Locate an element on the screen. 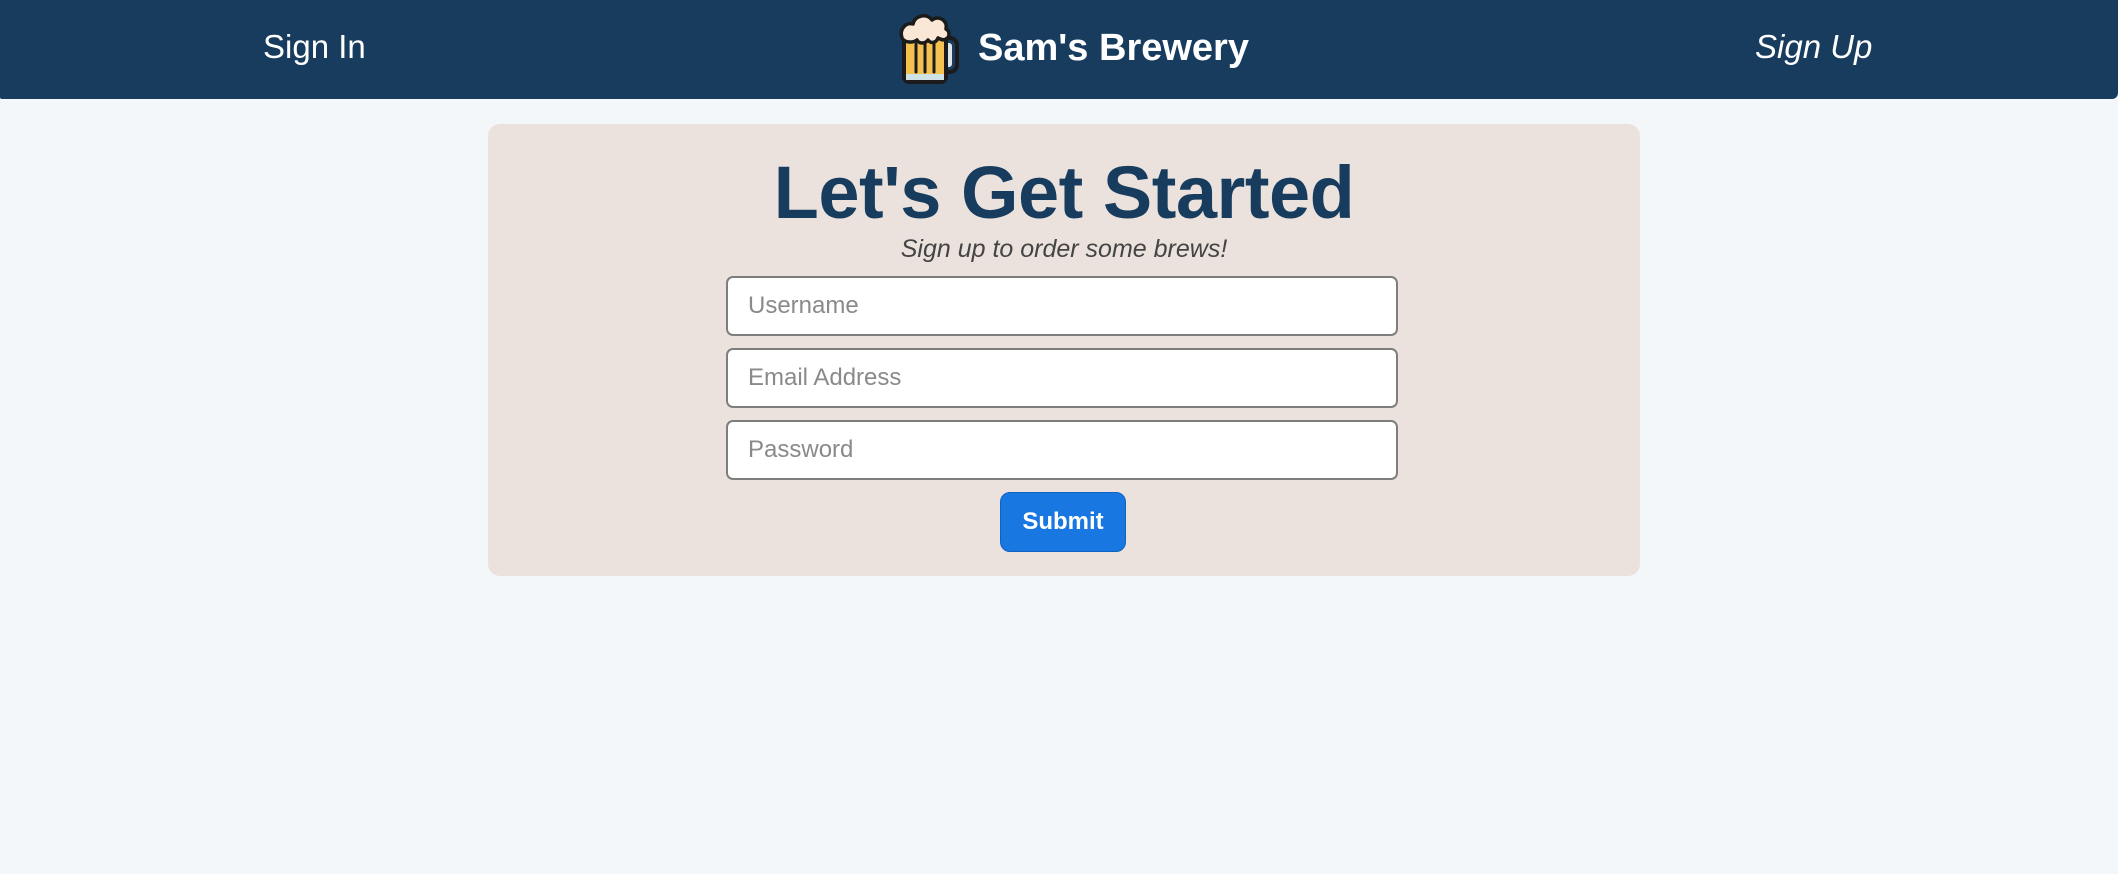  brand-home-link: Sam's Brewery is located at coordinates (1072, 48).